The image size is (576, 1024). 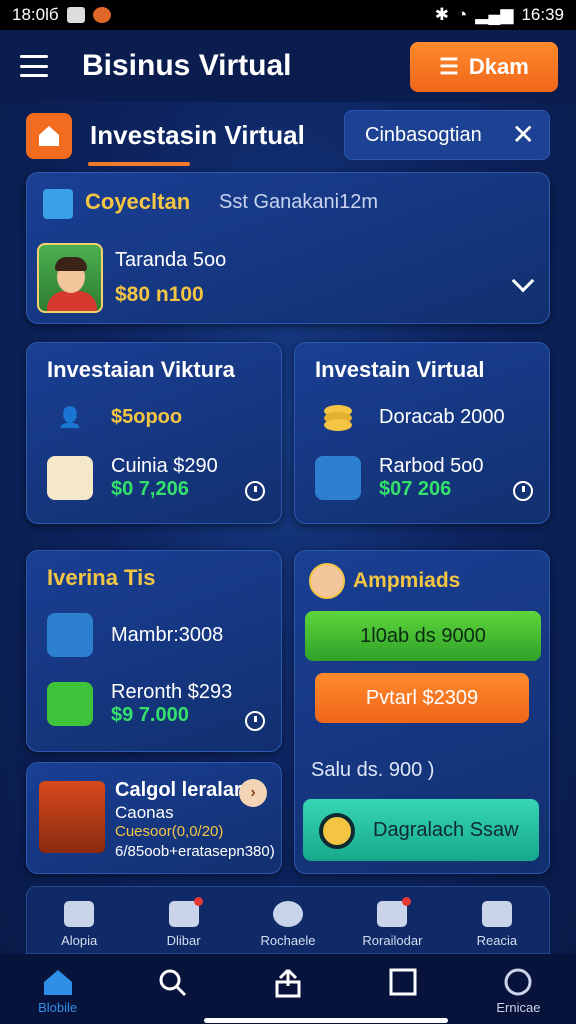 What do you see at coordinates (70, 635) in the screenshot?
I see `blue-cube-icon` at bounding box center [70, 635].